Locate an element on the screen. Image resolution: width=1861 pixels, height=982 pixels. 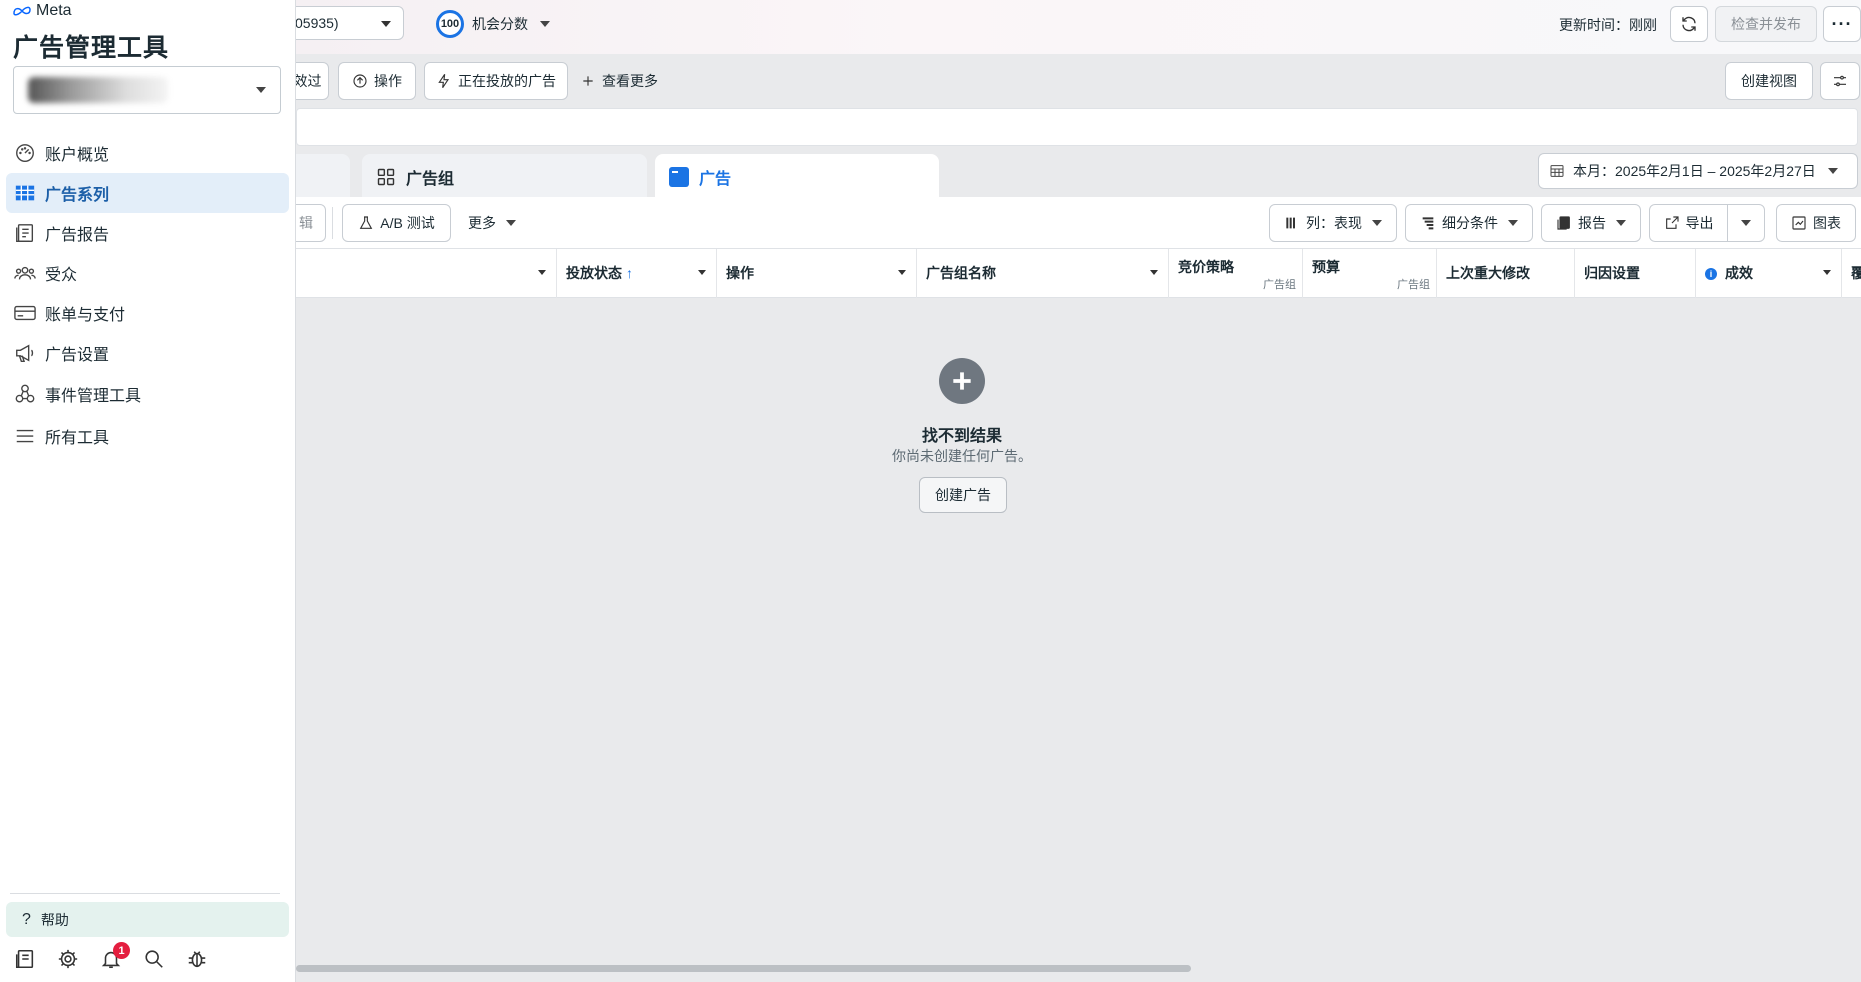
more-actions-label: 更多 is located at coordinates (482, 223).